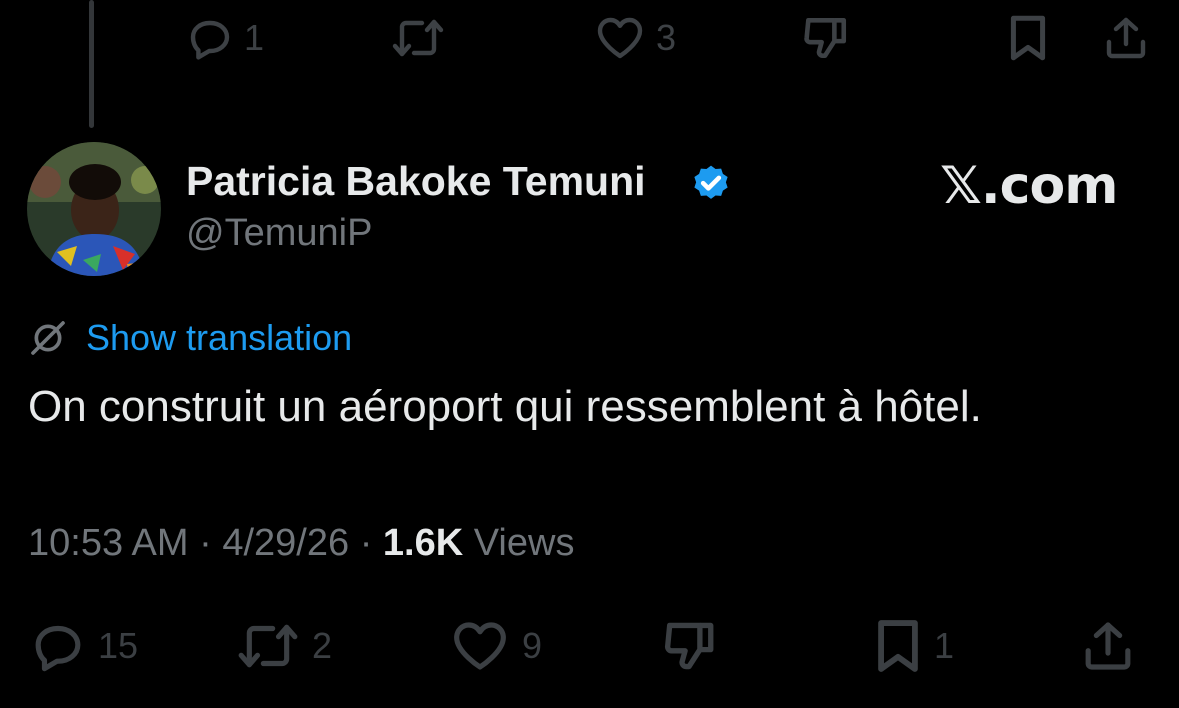 The width and height of the screenshot is (1179, 708). I want to click on reply-button: 1, so click(225, 38).